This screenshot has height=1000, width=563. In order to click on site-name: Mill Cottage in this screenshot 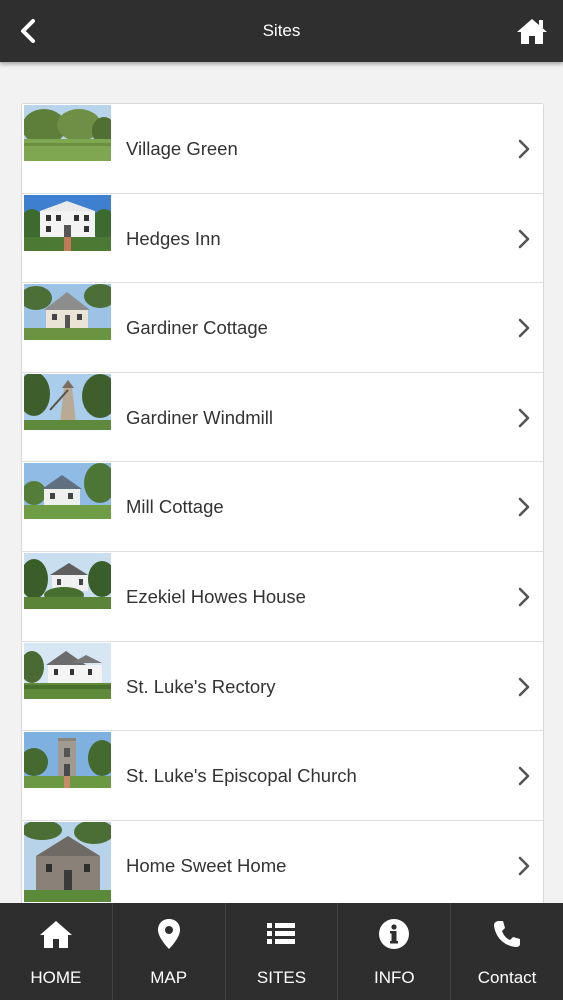, I will do `click(175, 507)`.